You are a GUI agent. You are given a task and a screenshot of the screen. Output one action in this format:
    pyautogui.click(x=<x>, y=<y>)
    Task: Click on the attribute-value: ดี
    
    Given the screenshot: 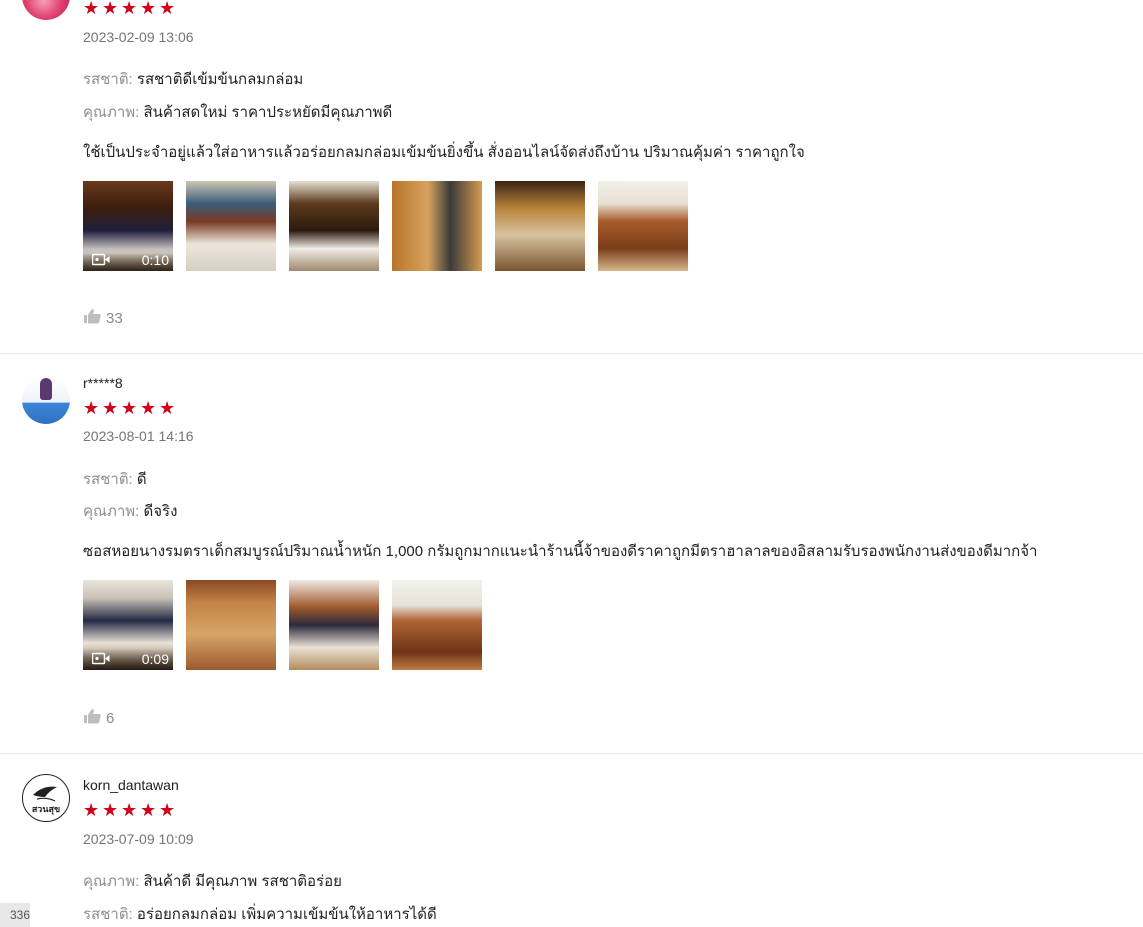 What is the action you would take?
    pyautogui.click(x=141, y=479)
    